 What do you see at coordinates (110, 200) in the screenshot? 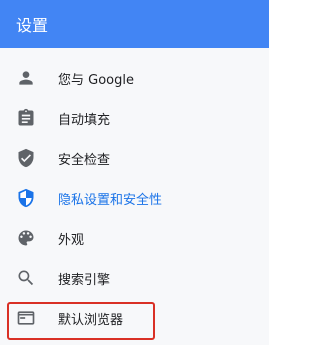
I see `menu-item-label: 隐私设置和安全性` at bounding box center [110, 200].